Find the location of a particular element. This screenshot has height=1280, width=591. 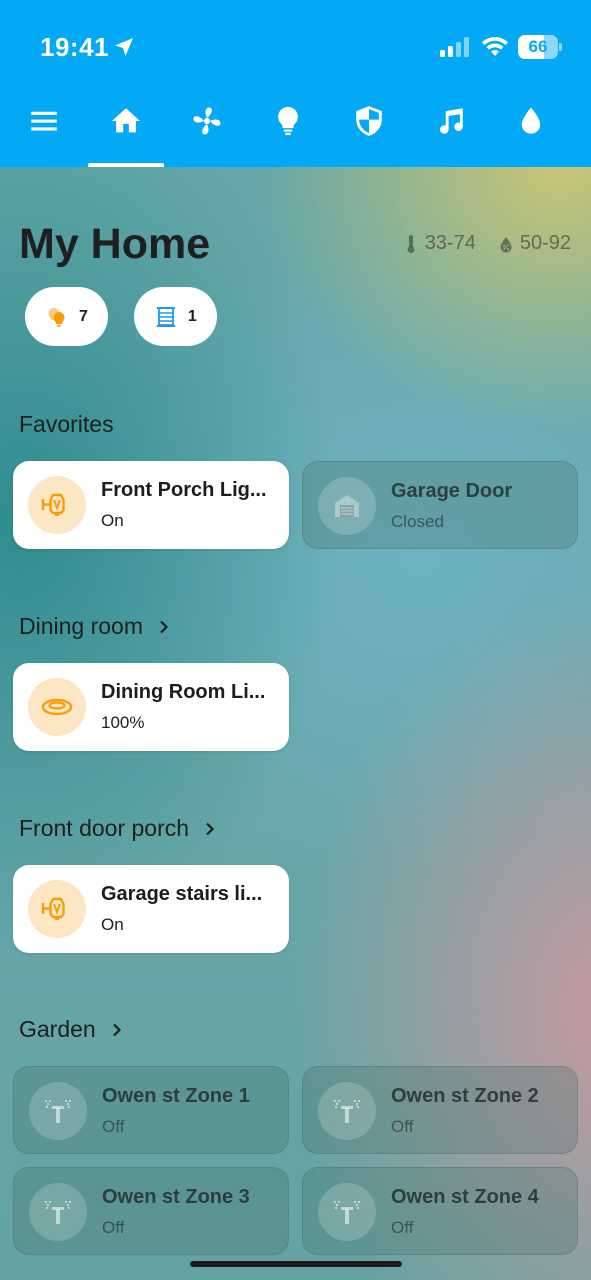

front-door-porch-label: Front door porch is located at coordinates (104, 828).